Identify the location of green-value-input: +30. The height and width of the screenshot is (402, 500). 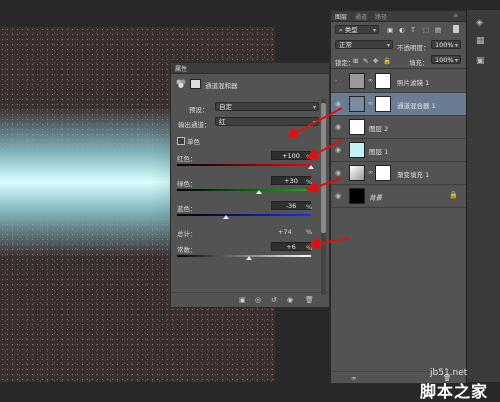
(291, 180).